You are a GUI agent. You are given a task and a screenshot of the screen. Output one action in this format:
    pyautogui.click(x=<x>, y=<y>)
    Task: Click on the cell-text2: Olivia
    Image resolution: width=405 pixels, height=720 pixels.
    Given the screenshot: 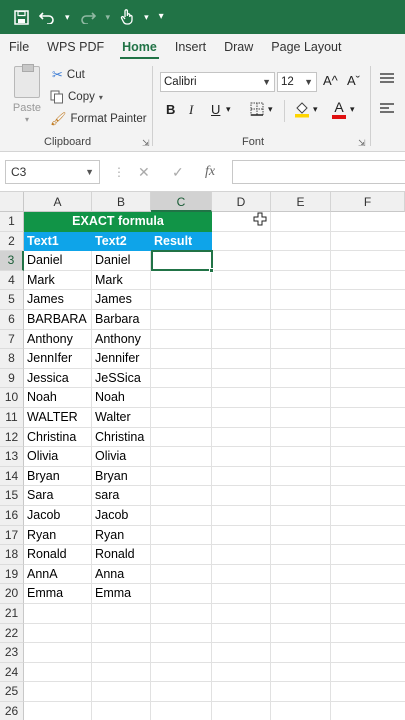 What is the action you would take?
    pyautogui.click(x=121, y=457)
    